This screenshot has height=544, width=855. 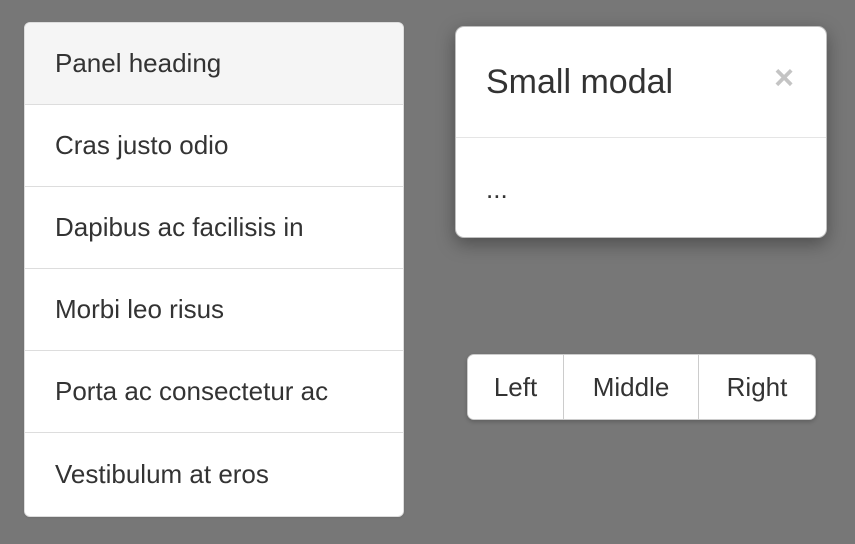 What do you see at coordinates (214, 310) in the screenshot?
I see `list-item-morbi-leo-risus: Morbi leo risus` at bounding box center [214, 310].